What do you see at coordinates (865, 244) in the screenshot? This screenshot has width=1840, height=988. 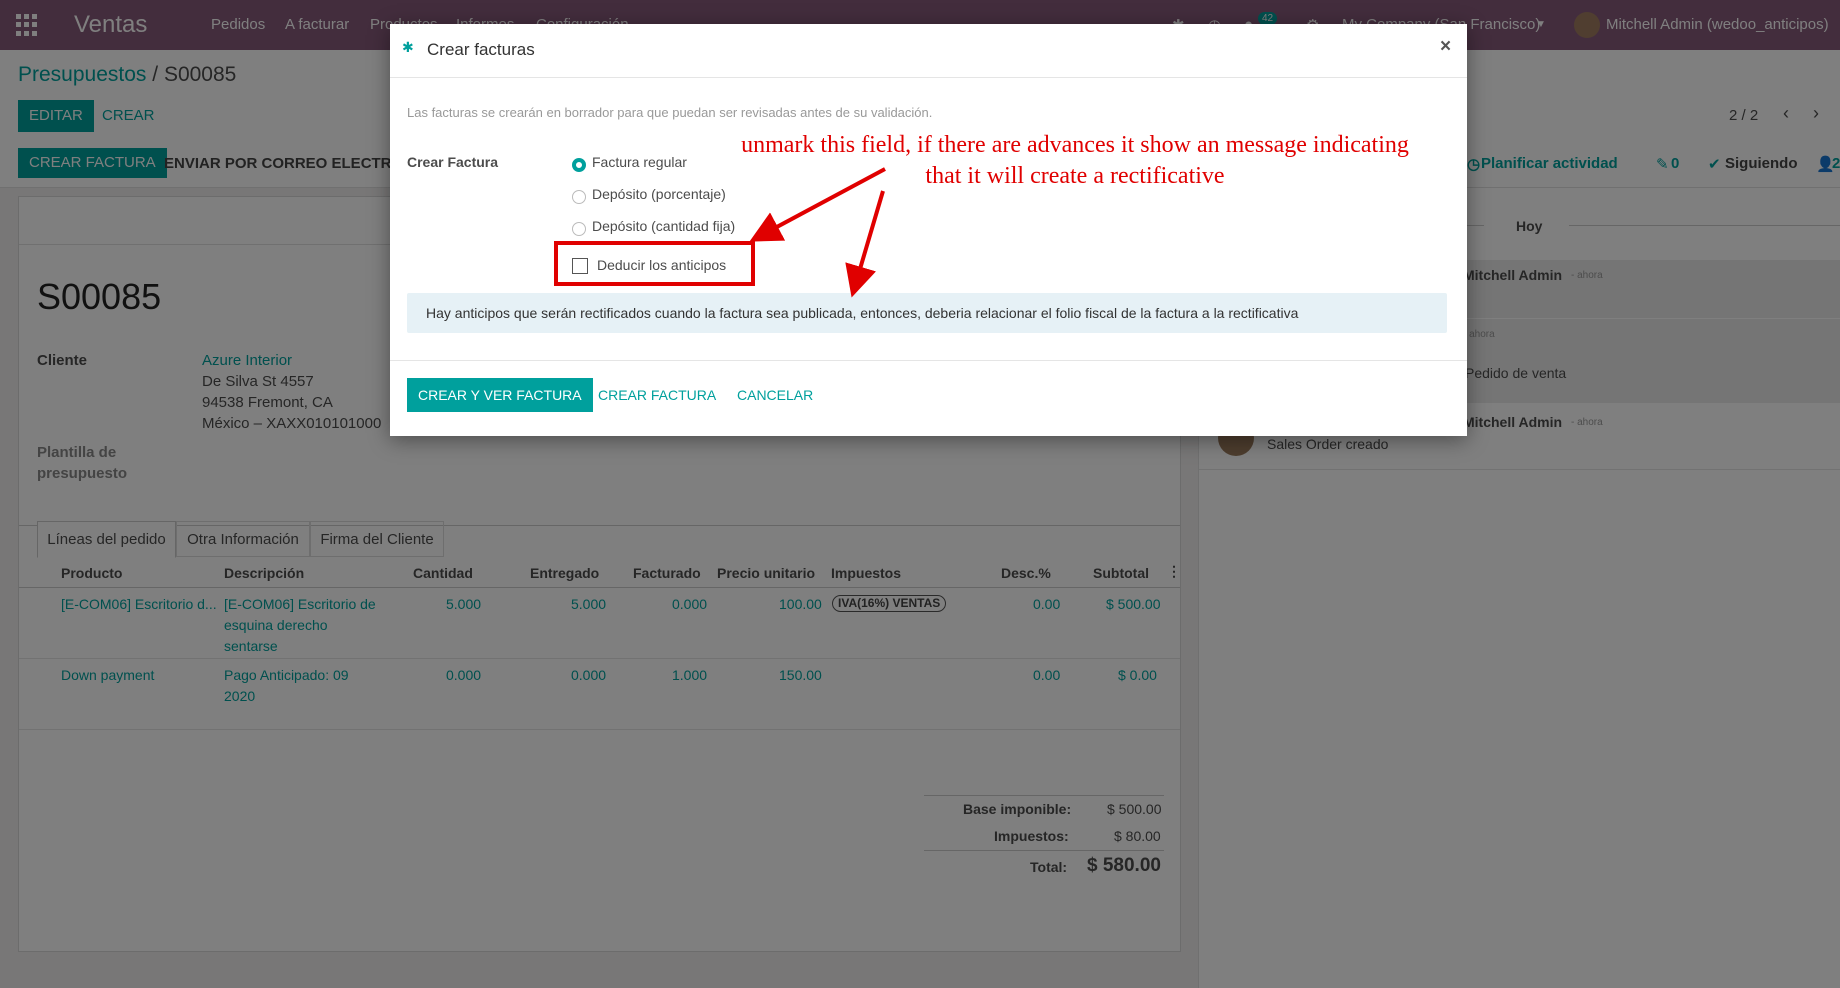 I see `arrow-to-alert` at bounding box center [865, 244].